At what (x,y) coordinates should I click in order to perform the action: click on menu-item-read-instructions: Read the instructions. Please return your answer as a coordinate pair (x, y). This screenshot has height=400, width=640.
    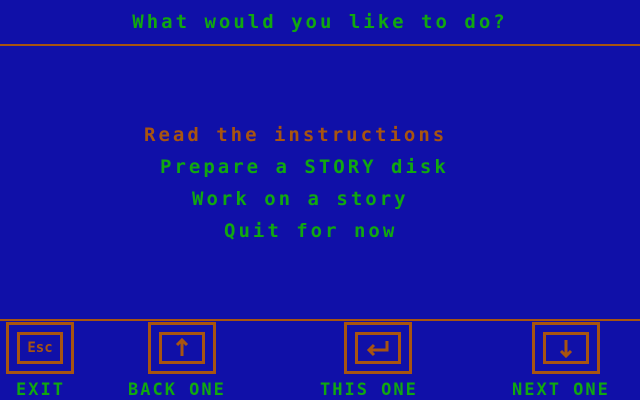
    Looking at the image, I should click on (295, 135).